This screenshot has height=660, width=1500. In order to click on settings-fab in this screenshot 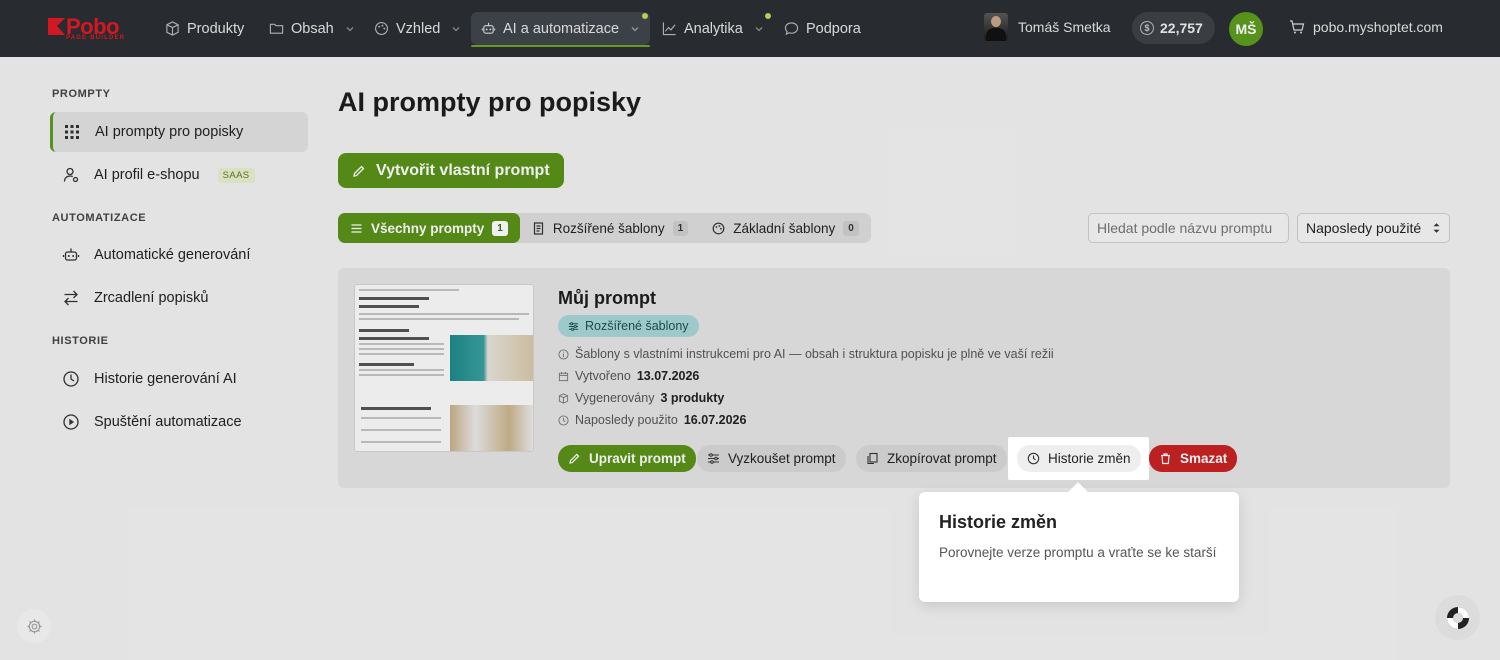, I will do `click(34, 626)`.